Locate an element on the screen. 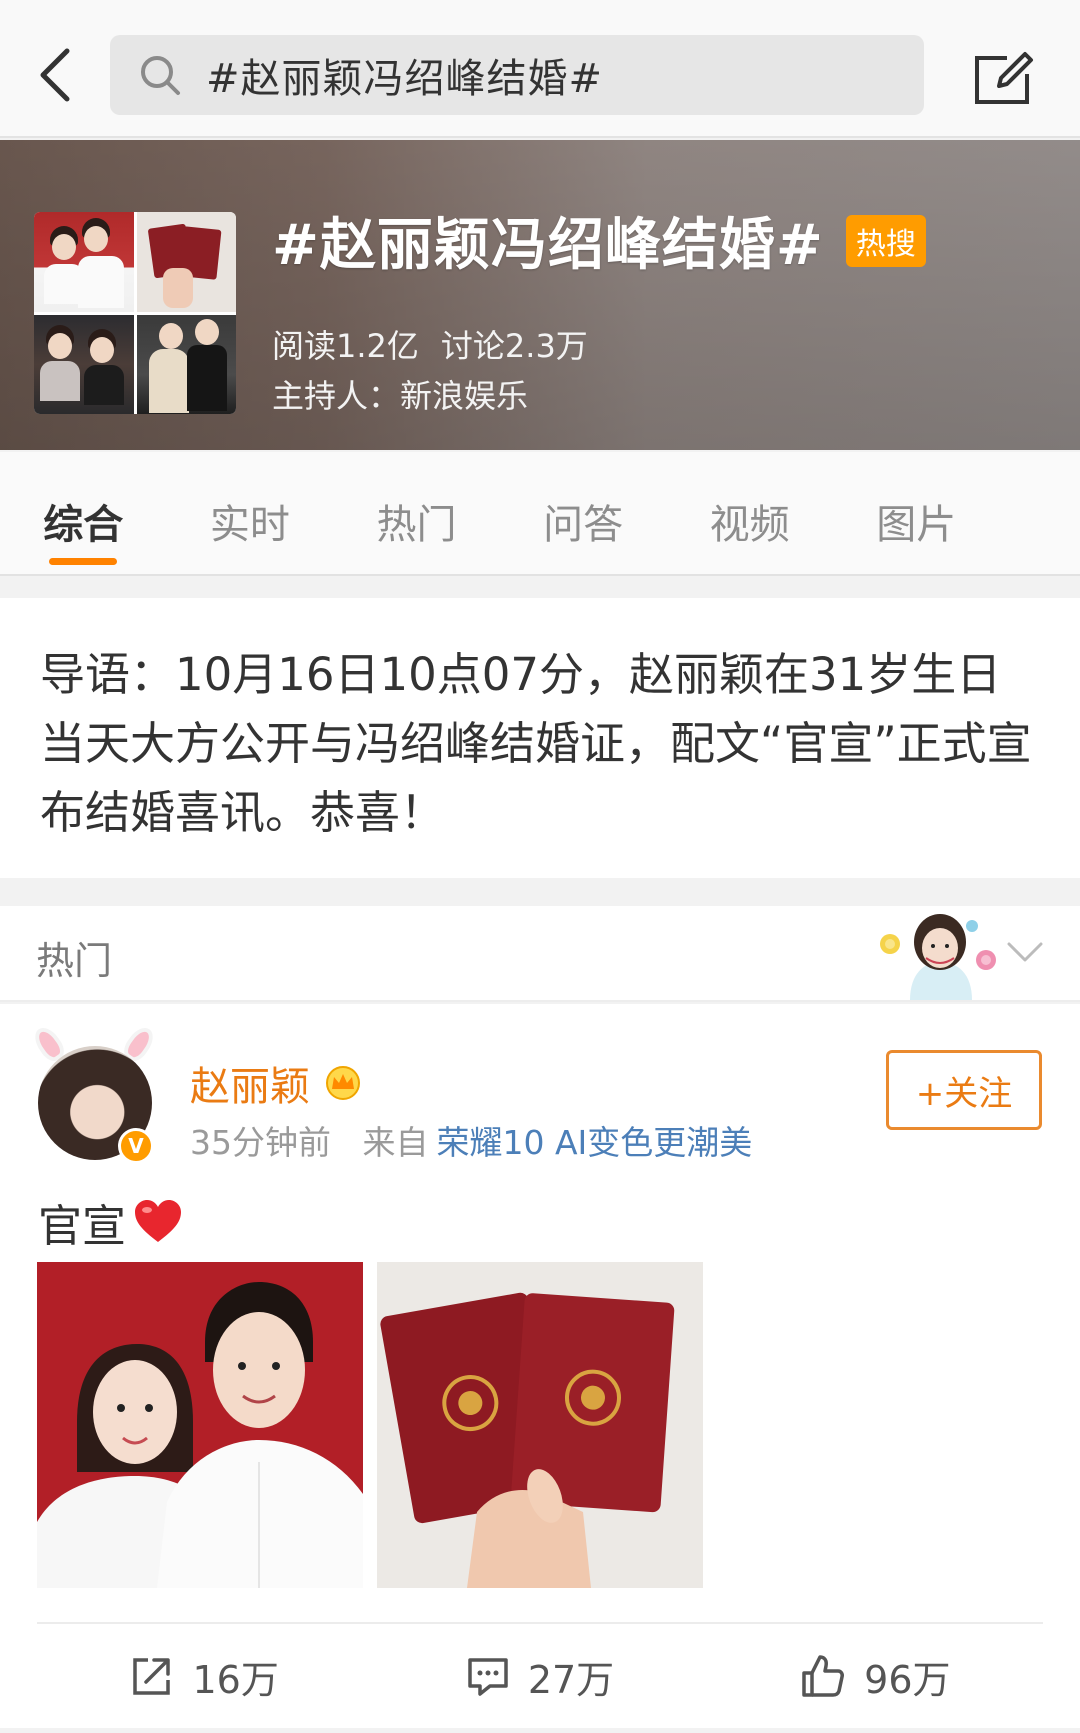 The width and height of the screenshot is (1080, 1733). crown-icon is located at coordinates (343, 1083).